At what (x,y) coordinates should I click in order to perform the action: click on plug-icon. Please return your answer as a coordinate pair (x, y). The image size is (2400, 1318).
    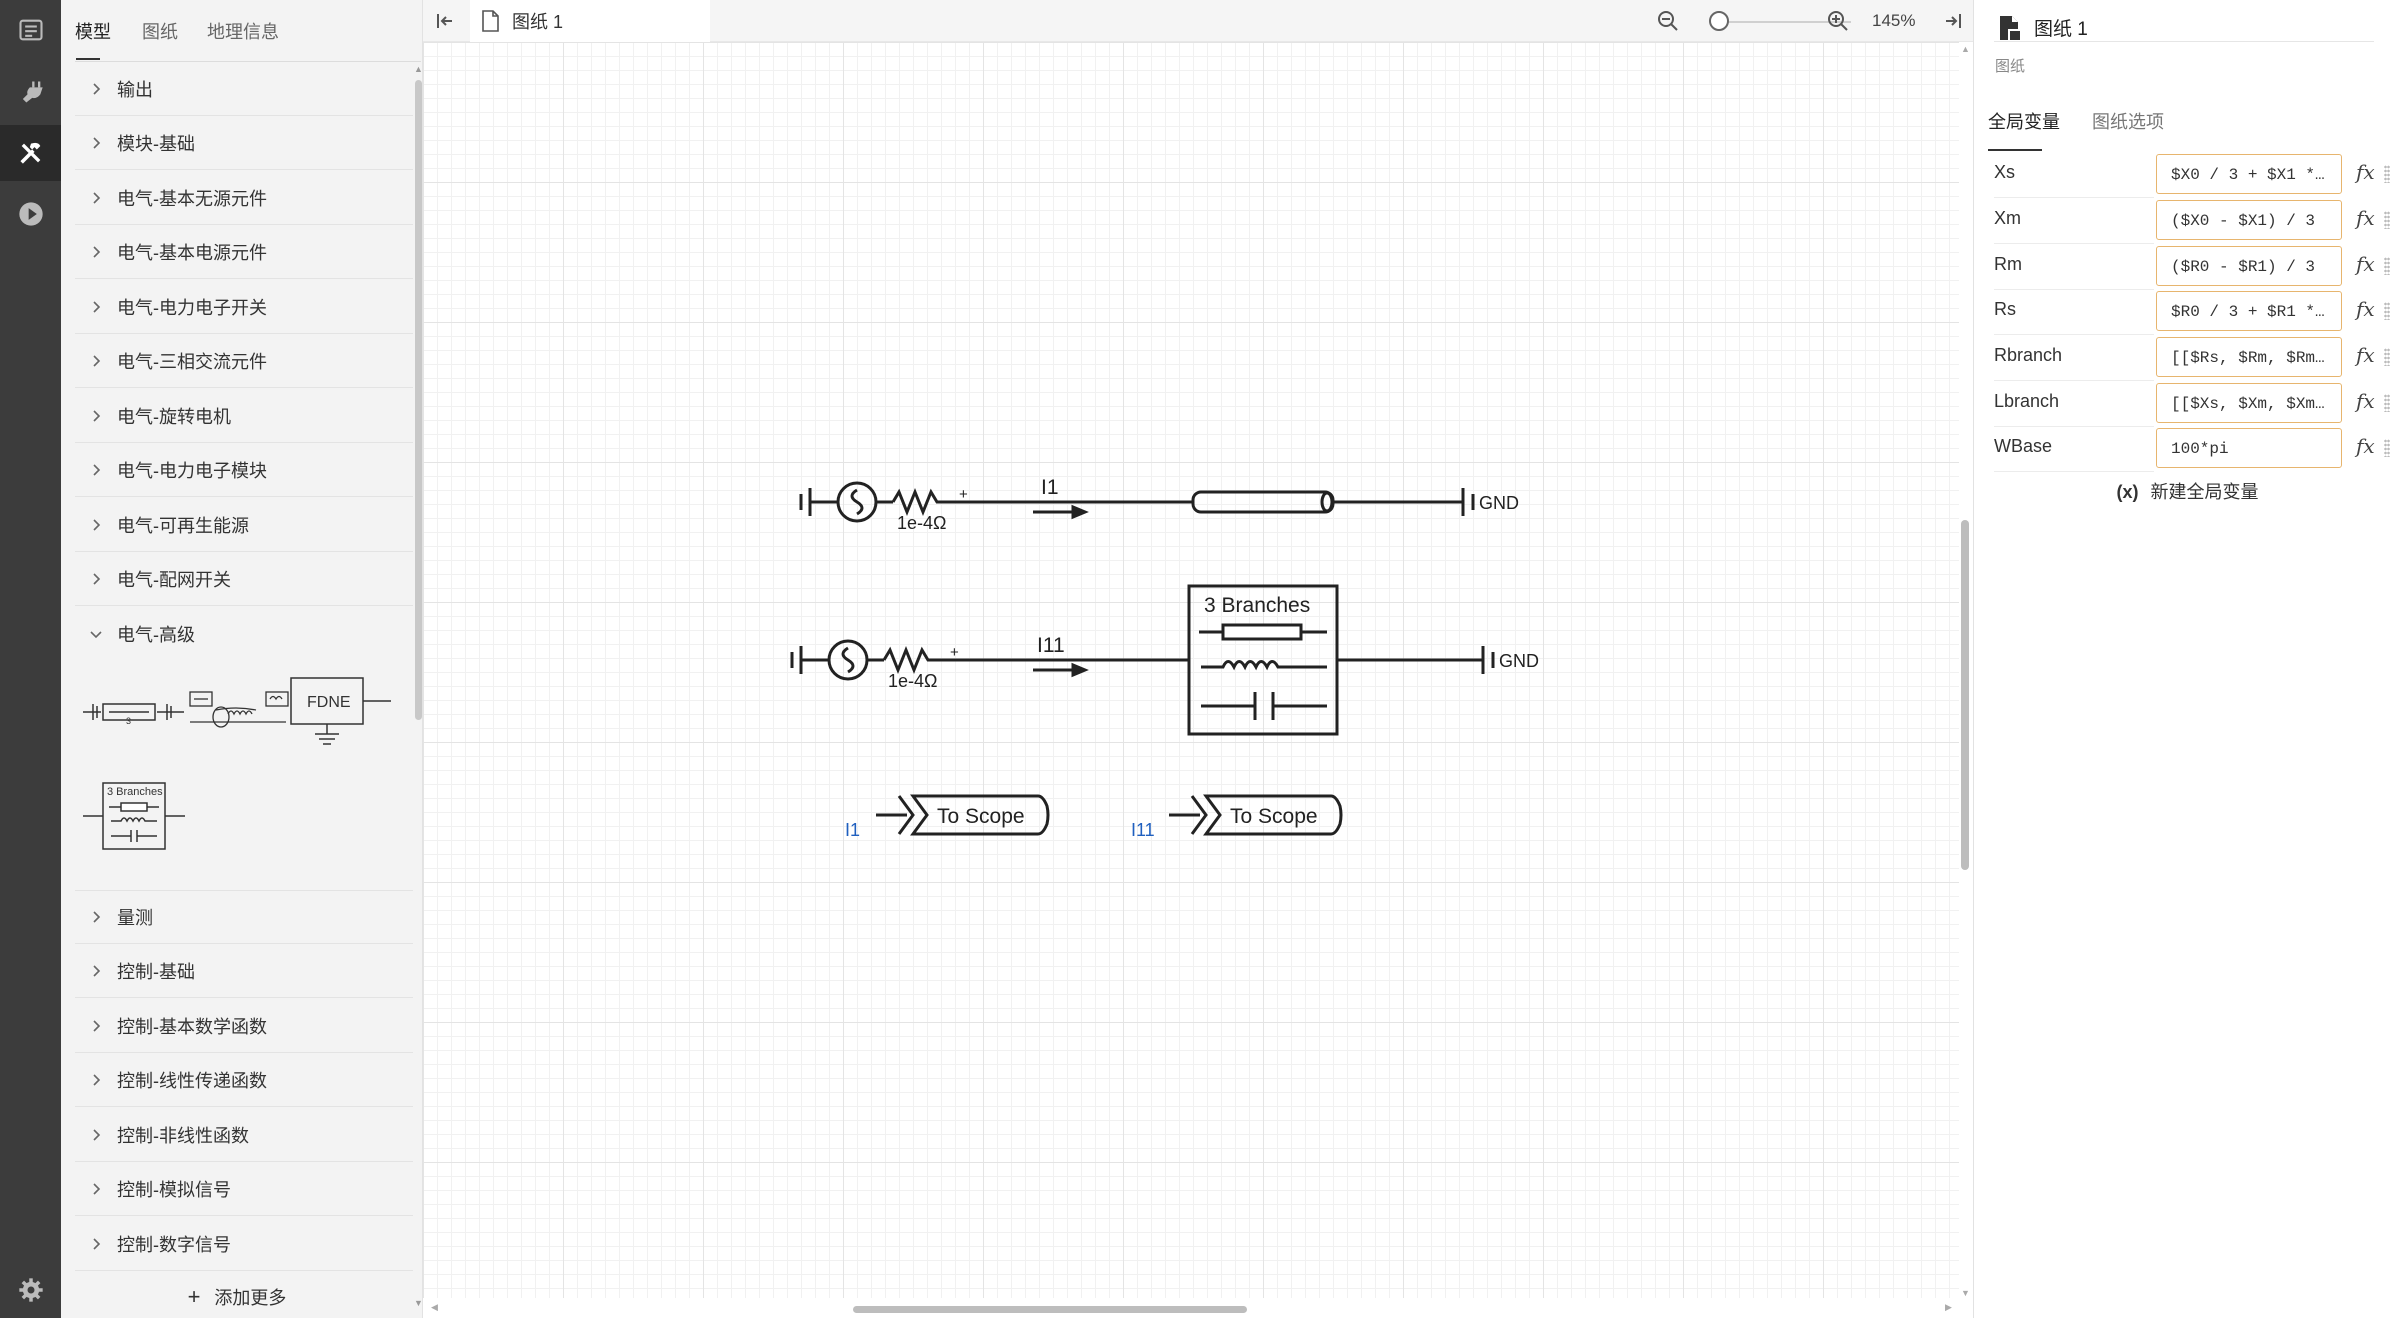
    Looking at the image, I should click on (30, 92).